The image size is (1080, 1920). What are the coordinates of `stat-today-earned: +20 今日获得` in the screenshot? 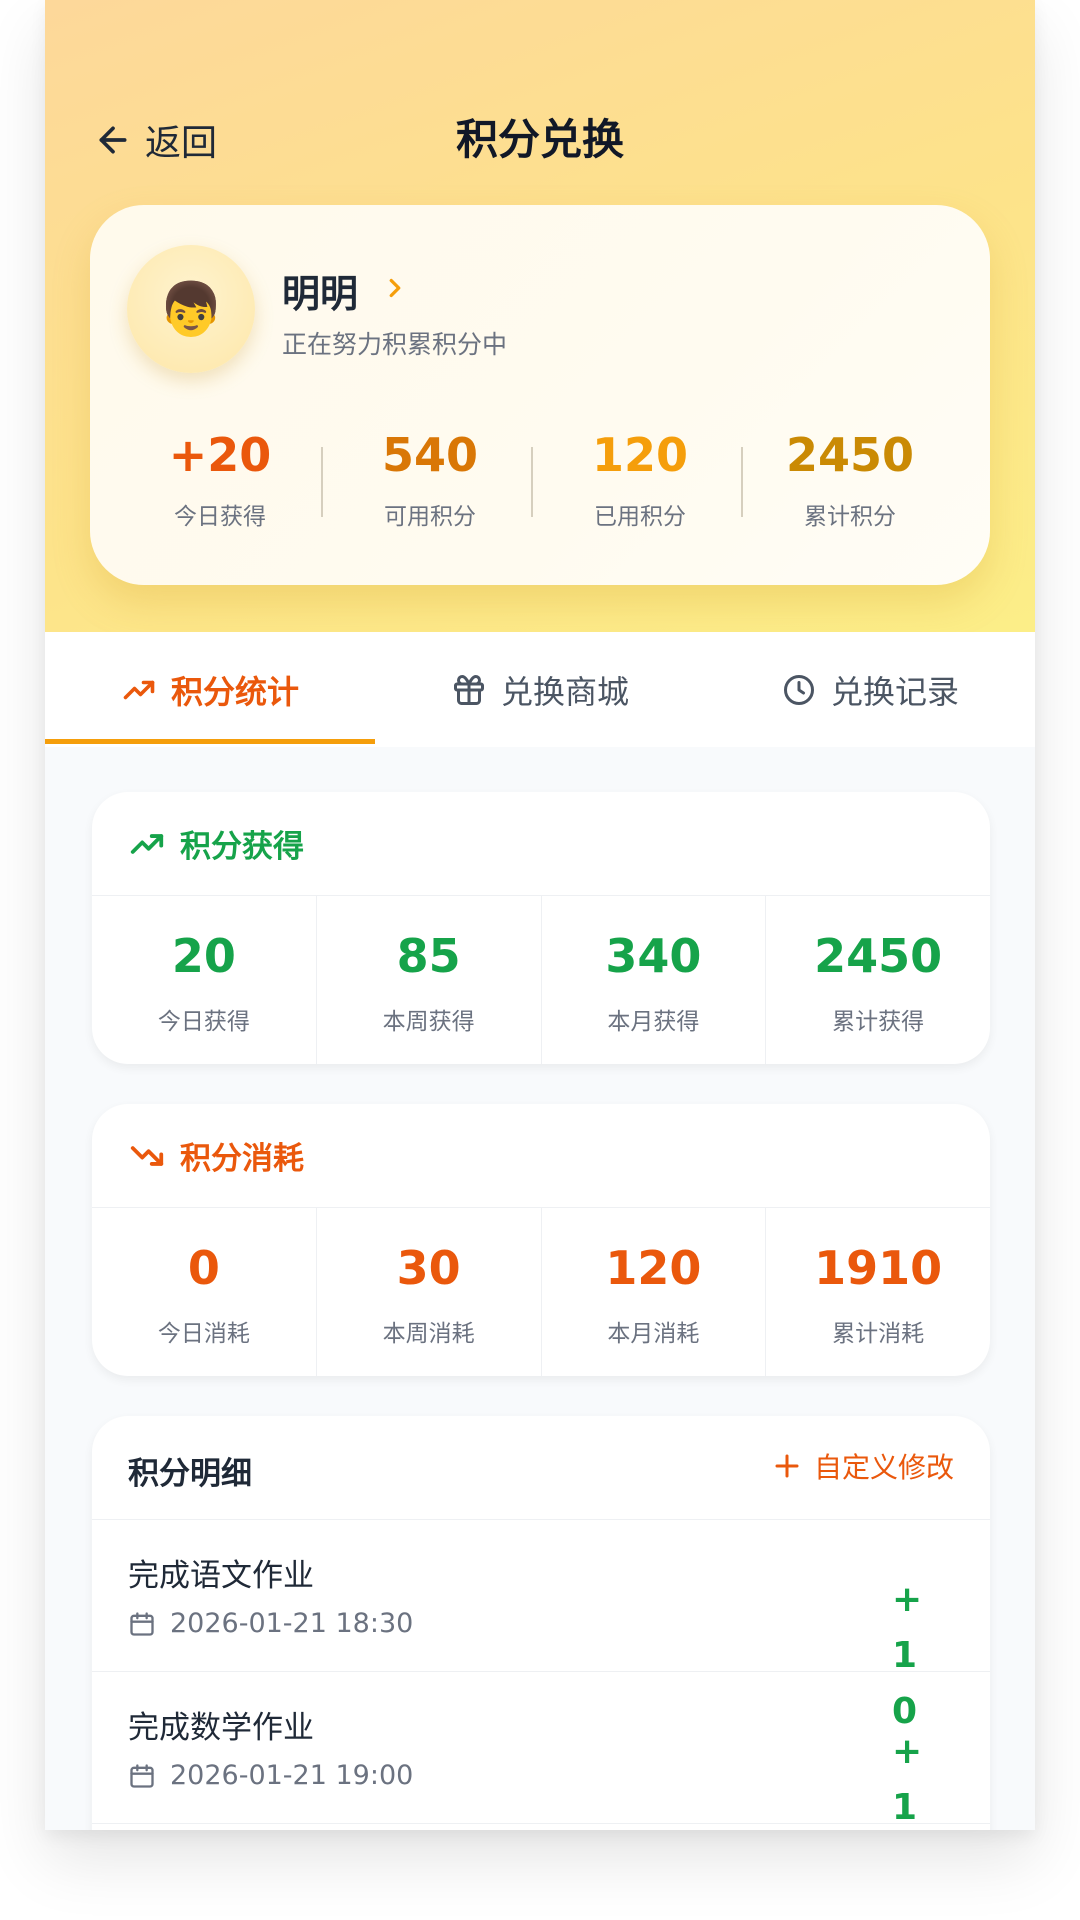 It's located at (220, 478).